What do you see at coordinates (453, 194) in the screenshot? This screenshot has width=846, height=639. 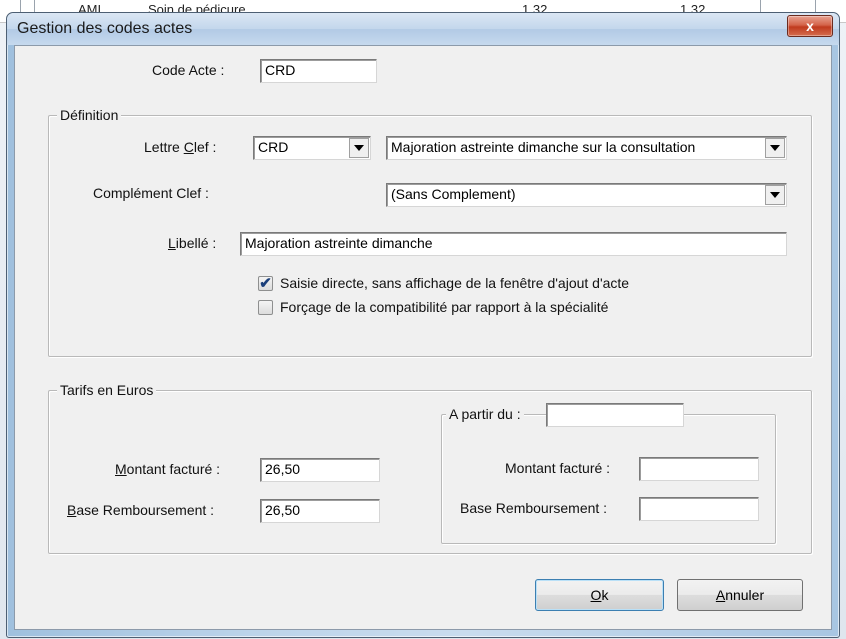 I see `complement-clef-value: (Sans Complement)` at bounding box center [453, 194].